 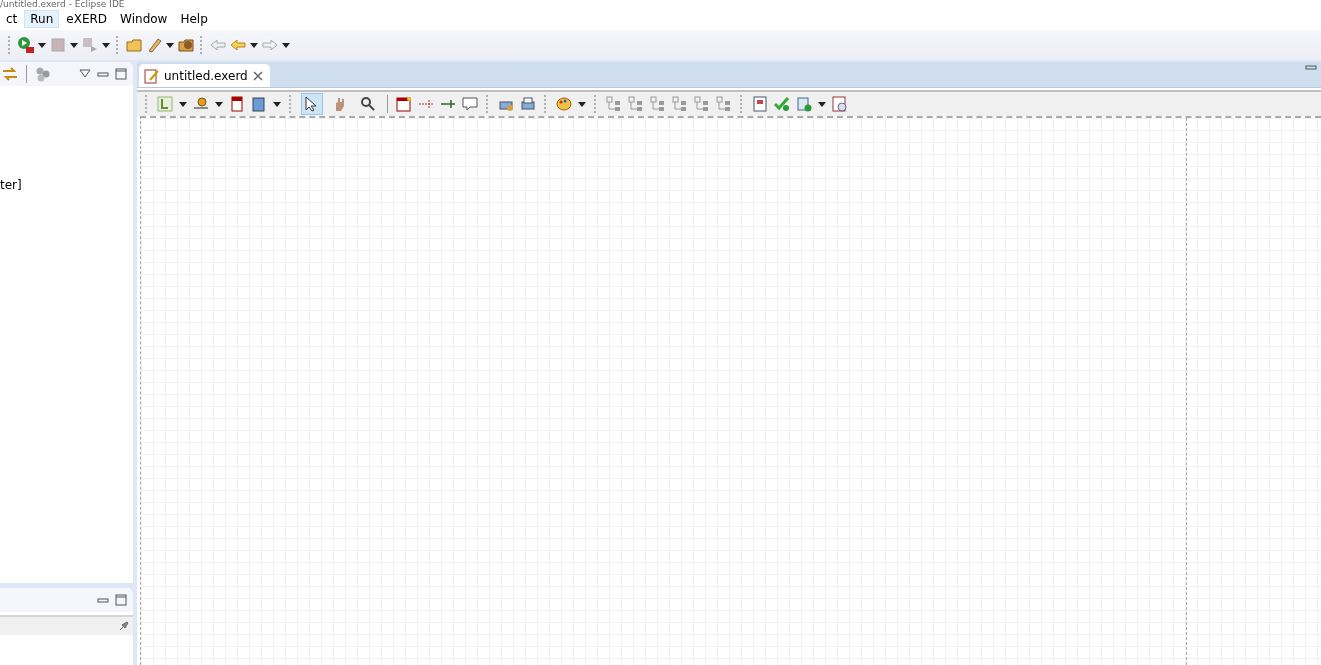 I want to click on new-table-icon, so click(x=404, y=104).